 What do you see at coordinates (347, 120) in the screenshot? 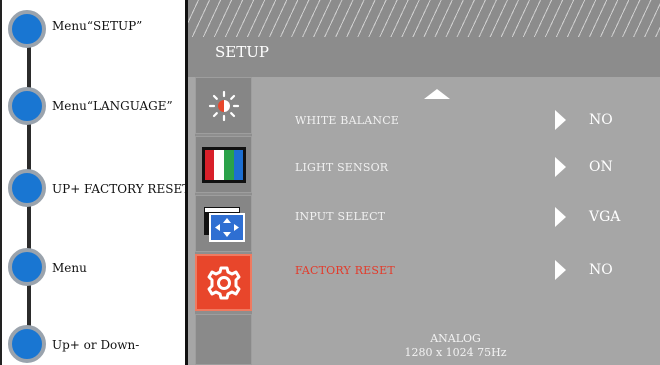
I see `menu-item-white-balance: WHITE BALANCE` at bounding box center [347, 120].